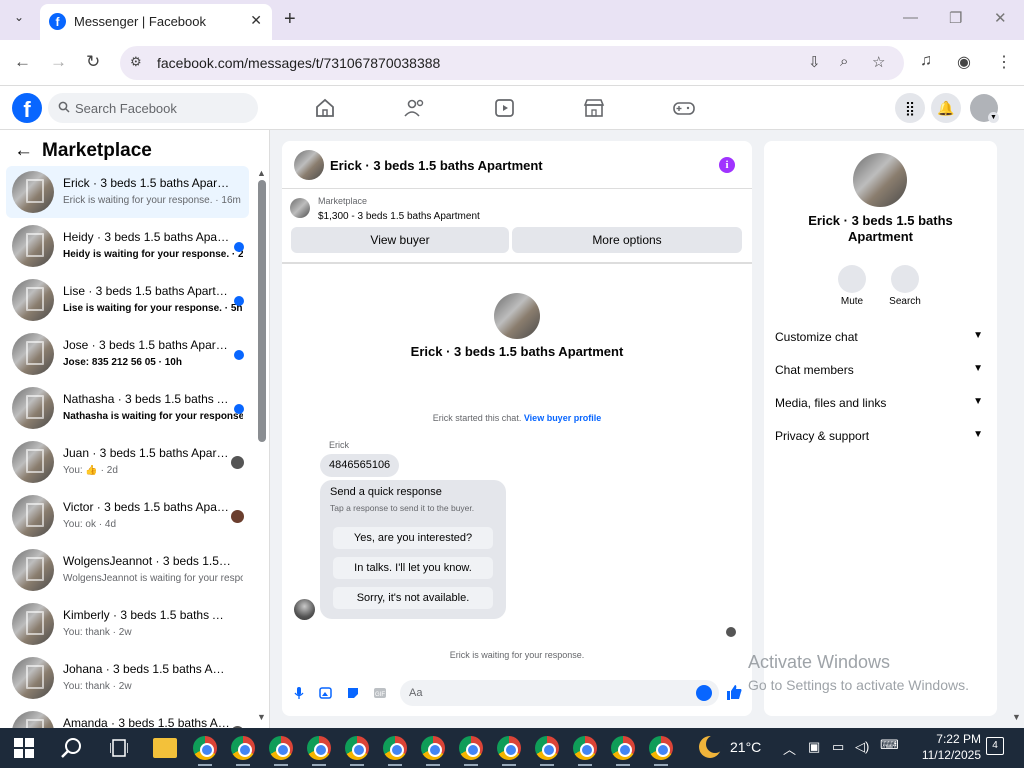  Describe the element at coordinates (727, 165) in the screenshot. I see `info-icon: i` at that location.